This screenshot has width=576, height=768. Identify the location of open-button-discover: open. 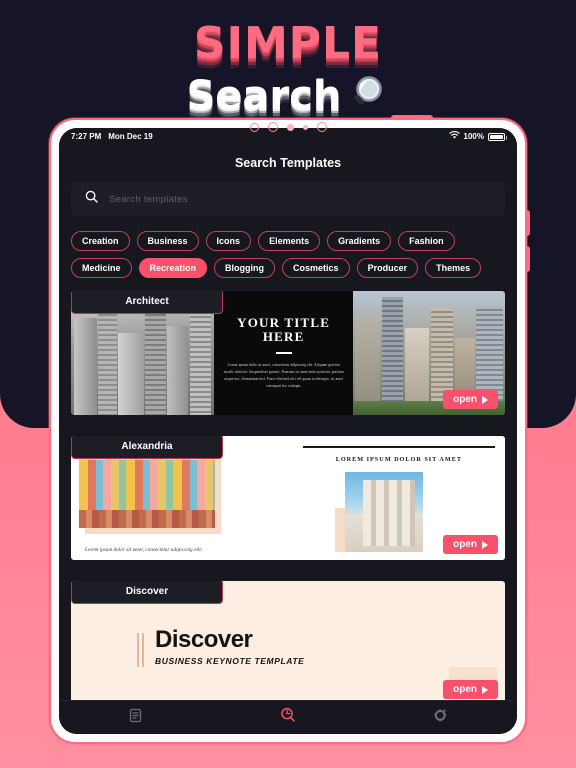
(470, 689).